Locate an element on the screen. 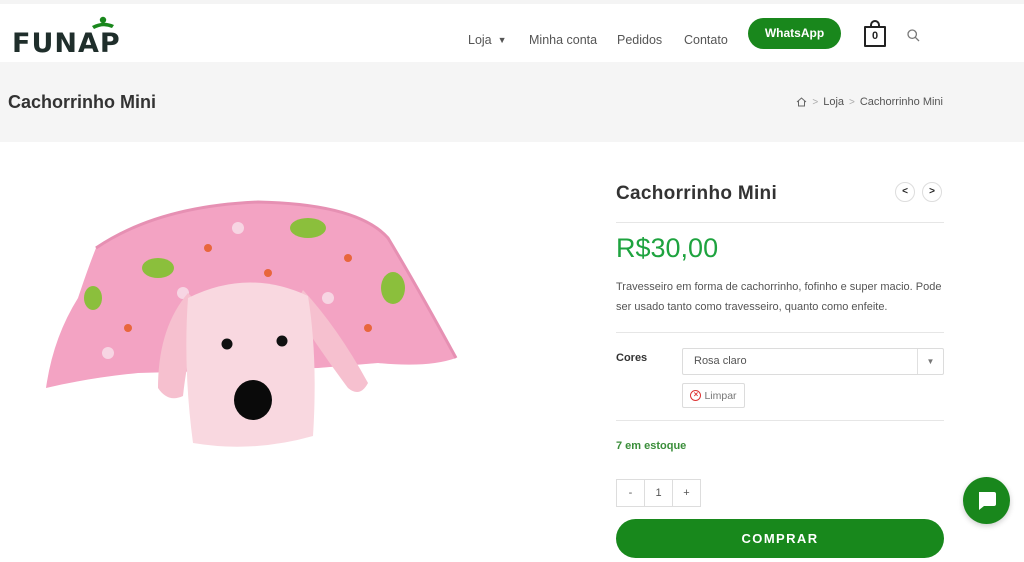  home-icon is located at coordinates (801, 102).